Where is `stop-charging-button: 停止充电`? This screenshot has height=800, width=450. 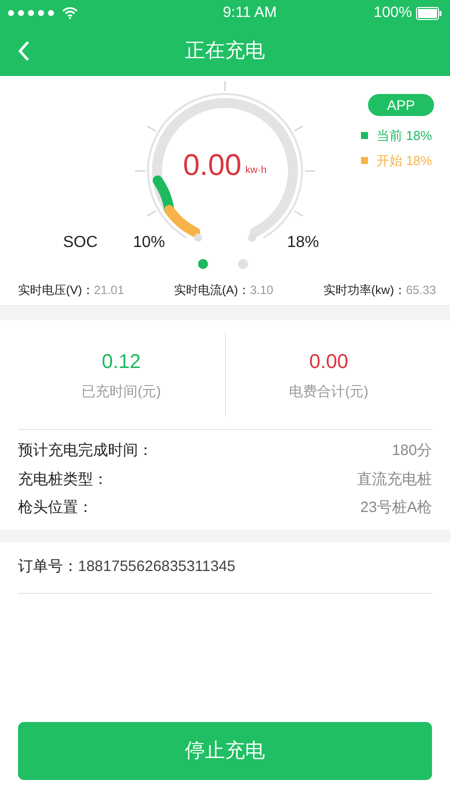
stop-charging-button: 停止充电 is located at coordinates (225, 751).